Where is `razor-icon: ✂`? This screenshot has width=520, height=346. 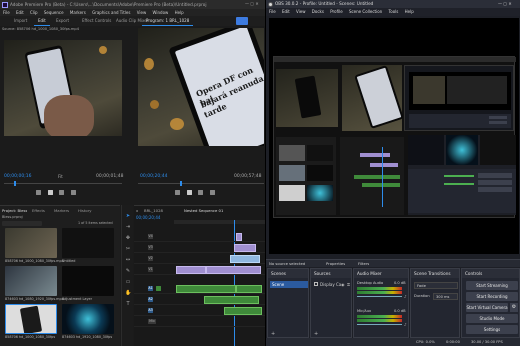
razor-icon: ✂ is located at coordinates (128, 249).